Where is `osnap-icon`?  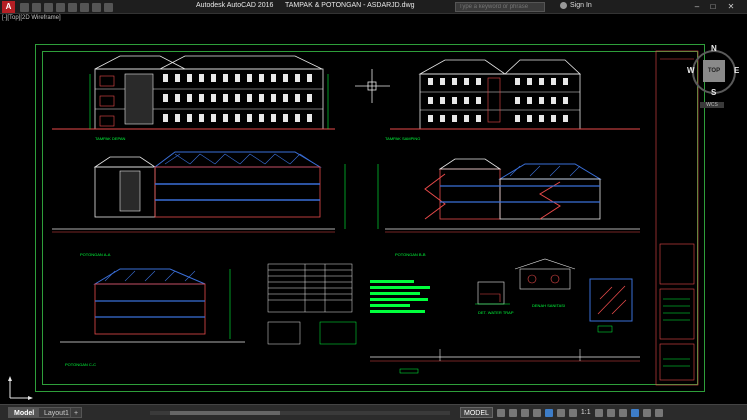
osnap-icon is located at coordinates (548, 412).